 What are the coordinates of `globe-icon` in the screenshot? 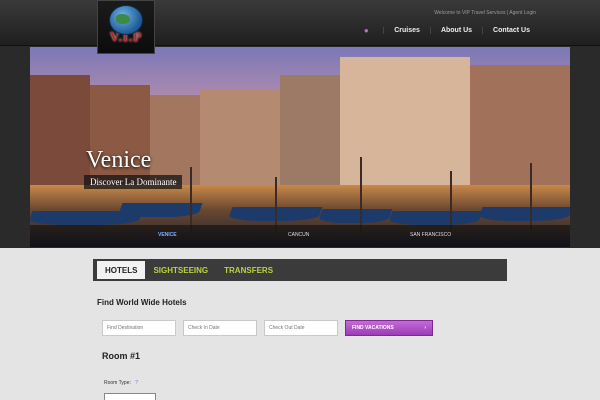 It's located at (126, 20).